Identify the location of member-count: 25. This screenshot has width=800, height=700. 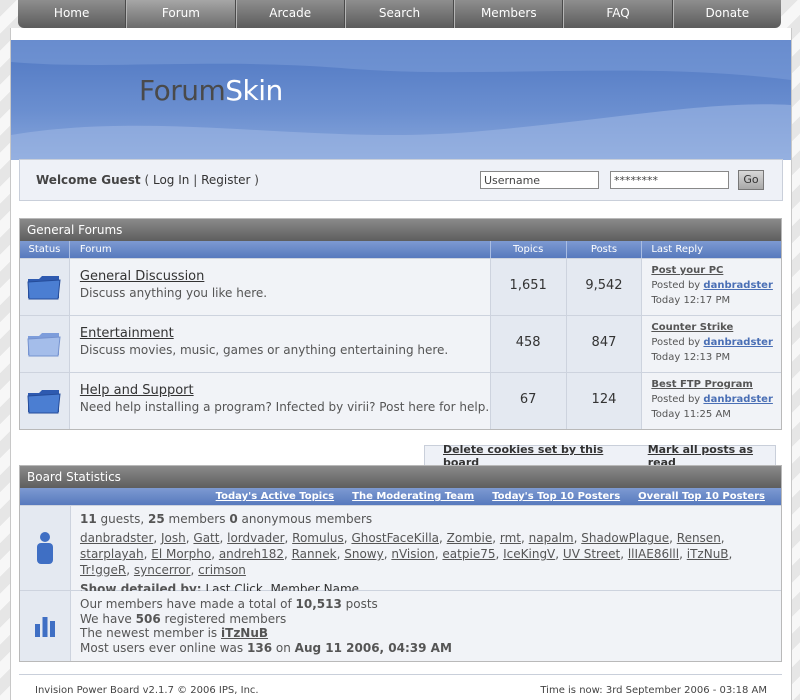
(156, 519).